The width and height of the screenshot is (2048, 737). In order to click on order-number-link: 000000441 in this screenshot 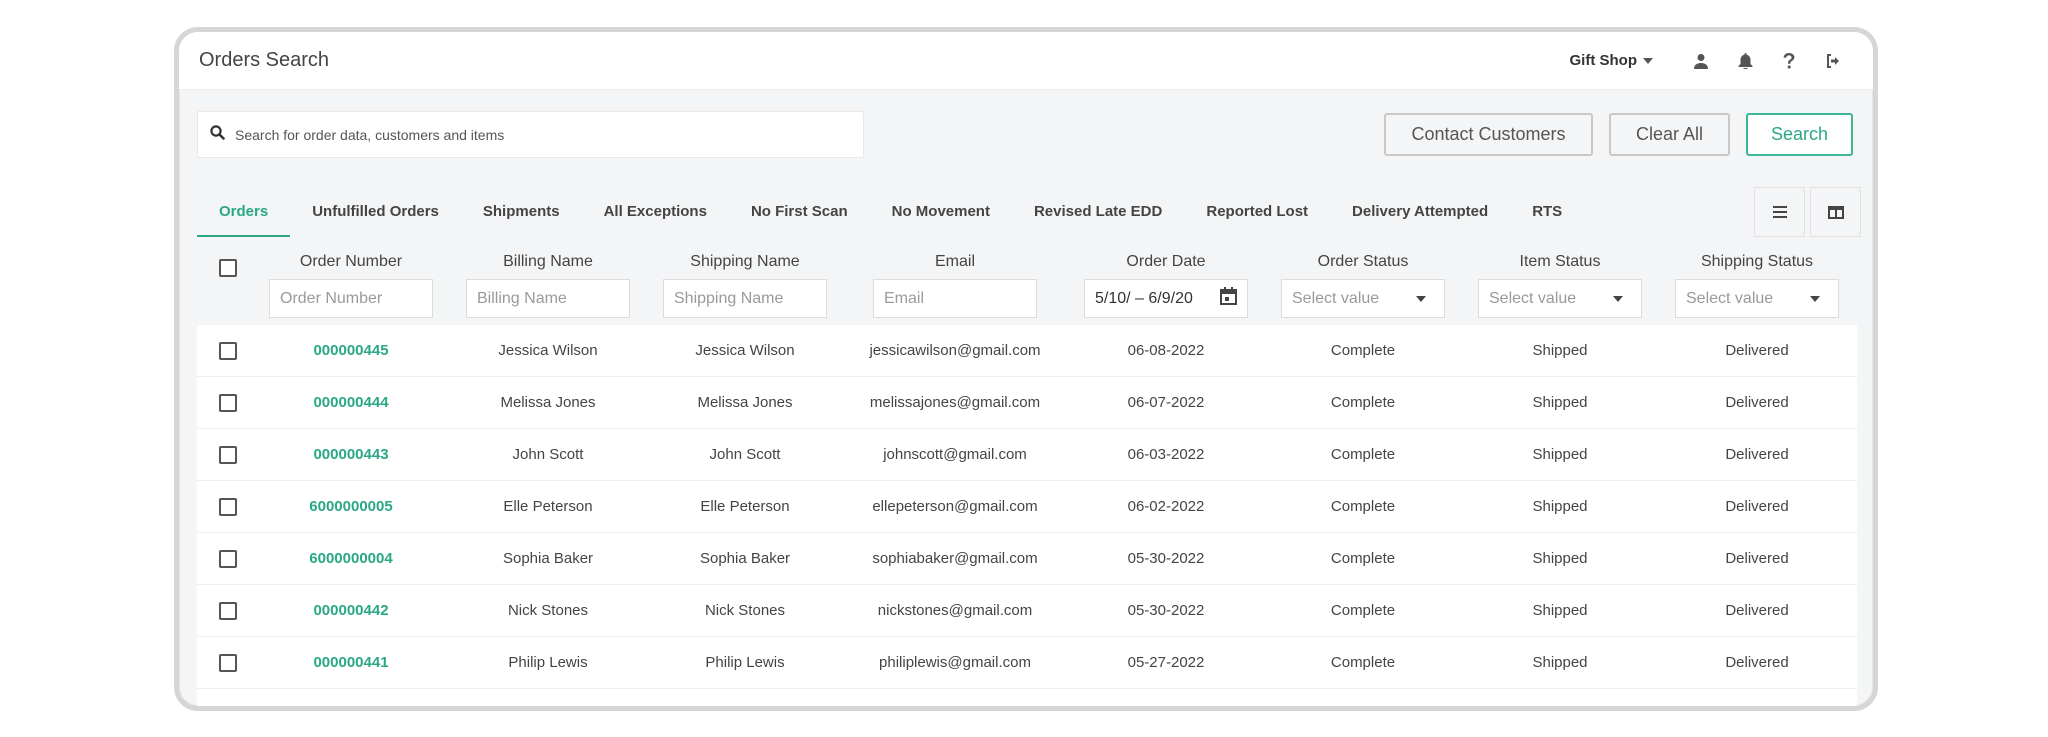, I will do `click(351, 663)`.